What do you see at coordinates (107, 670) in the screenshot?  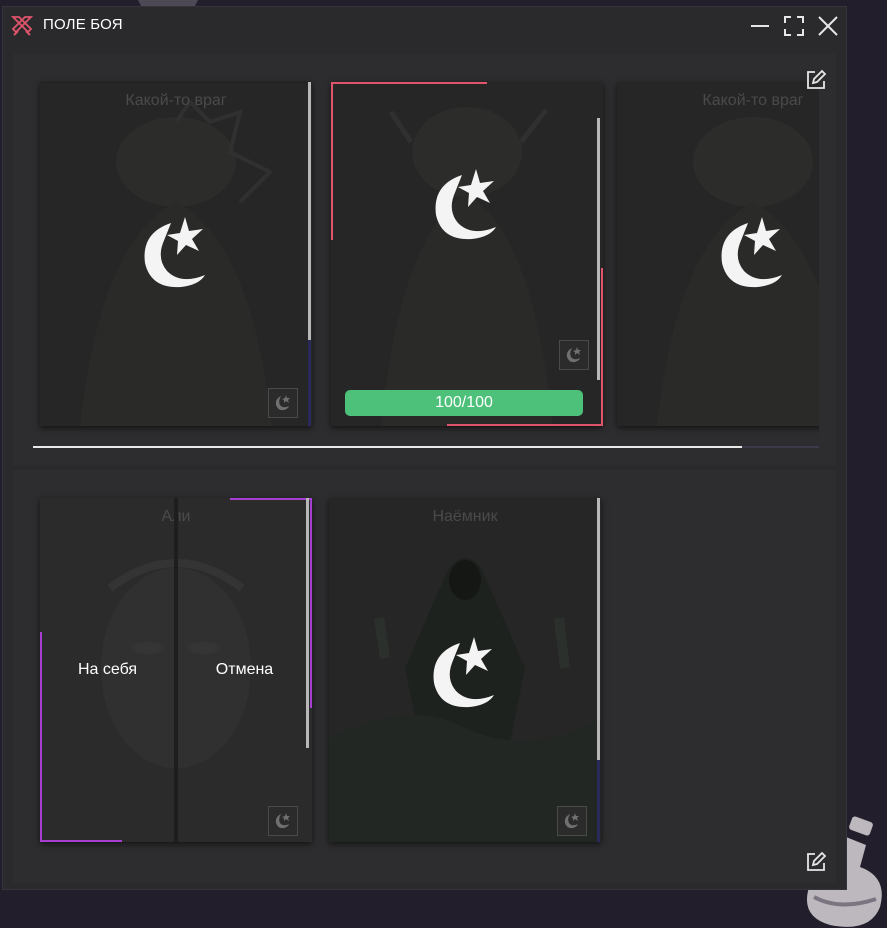 I see `target-self-button: На себя` at bounding box center [107, 670].